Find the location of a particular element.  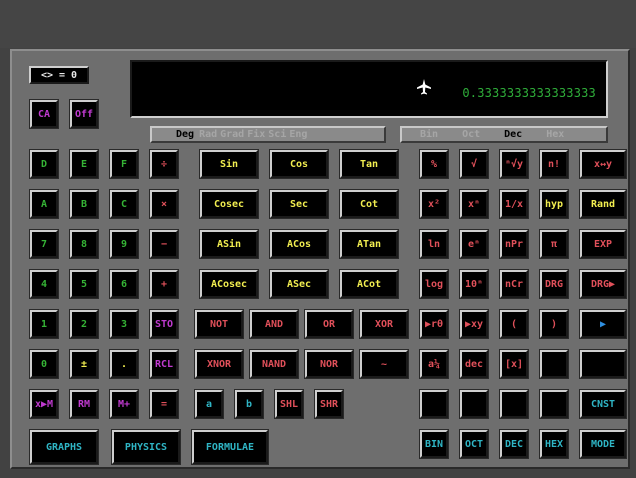

key-store-memory: x▶M is located at coordinates (44, 404).